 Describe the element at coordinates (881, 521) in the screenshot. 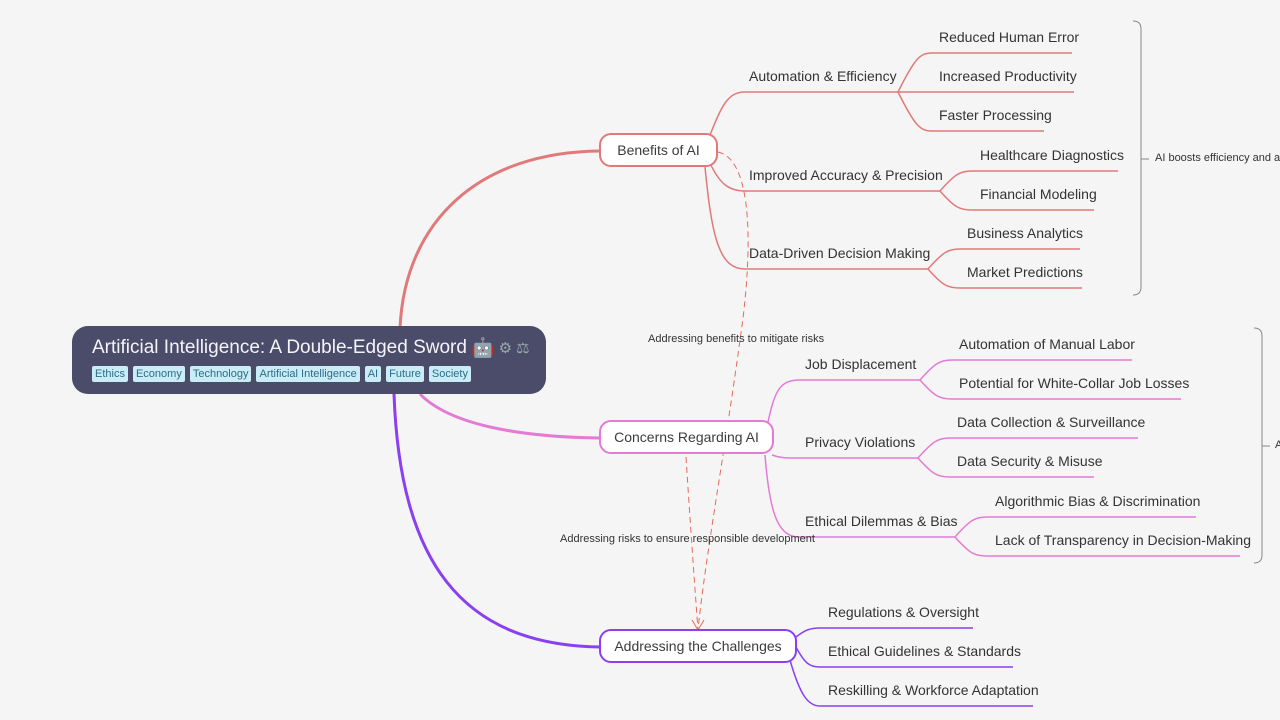

I see `subtopic-ethical-dilemmas: Ethical Dilemmas & Bias` at that location.